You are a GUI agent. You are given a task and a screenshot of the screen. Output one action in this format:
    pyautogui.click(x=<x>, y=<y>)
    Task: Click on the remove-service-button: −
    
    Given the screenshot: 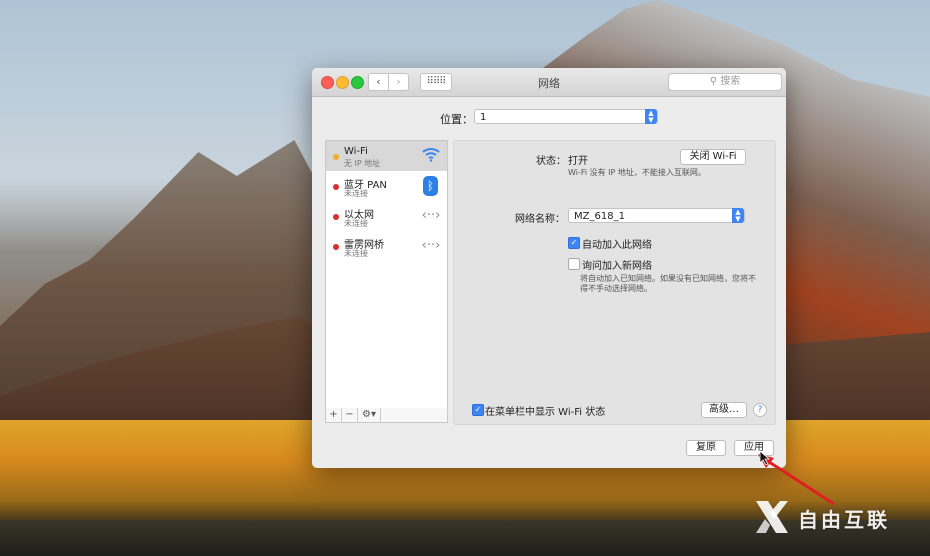 What is the action you would take?
    pyautogui.click(x=350, y=415)
    